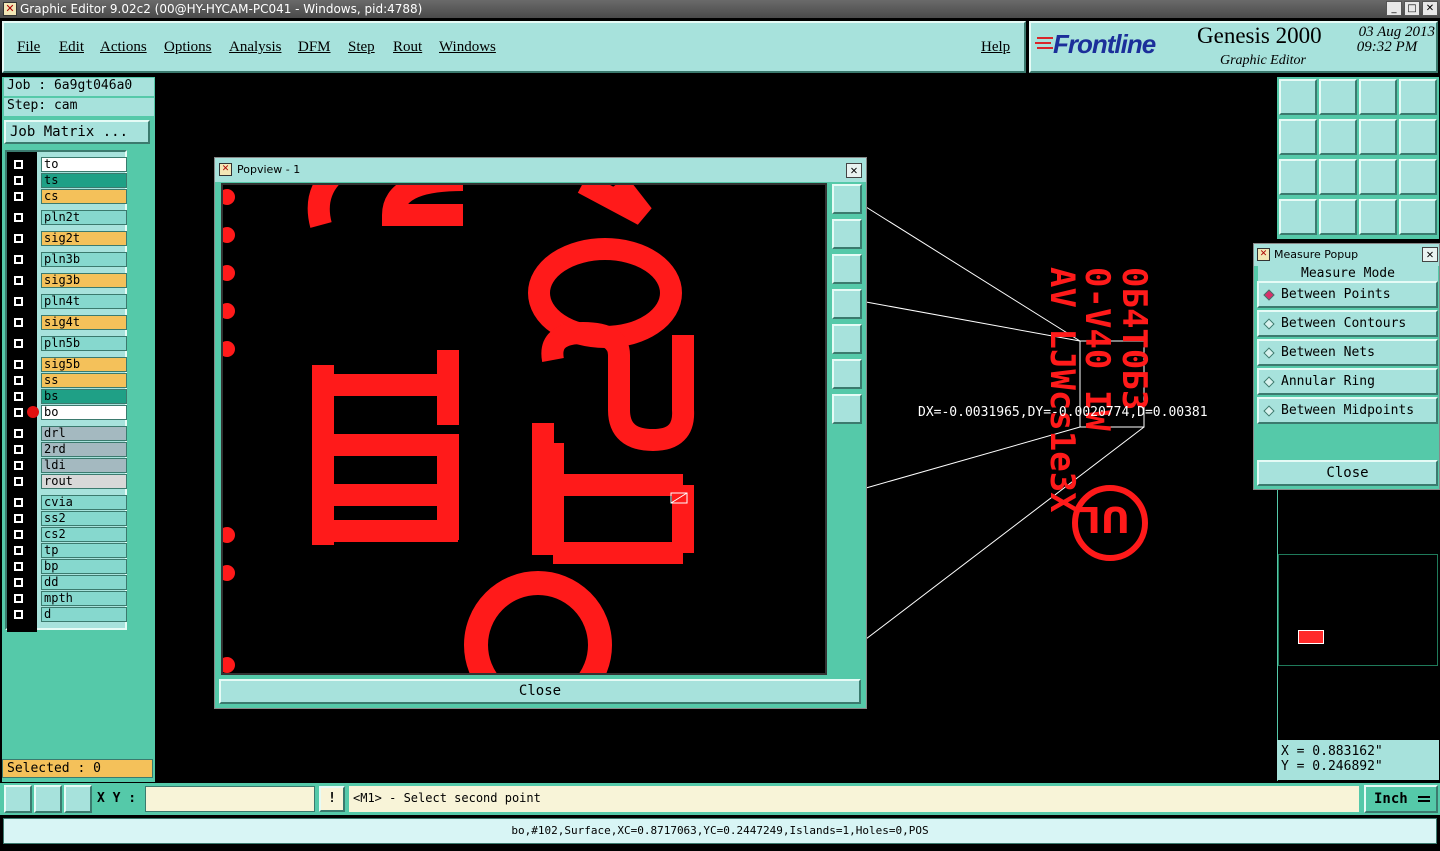  Describe the element at coordinates (68, 280) in the screenshot. I see `layer-row-sig3b: sig3b` at that location.